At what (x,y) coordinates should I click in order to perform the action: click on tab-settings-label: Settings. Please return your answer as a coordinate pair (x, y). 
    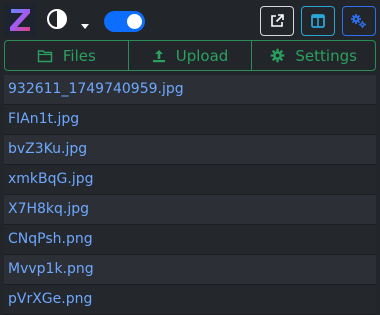
    Looking at the image, I should click on (326, 55).